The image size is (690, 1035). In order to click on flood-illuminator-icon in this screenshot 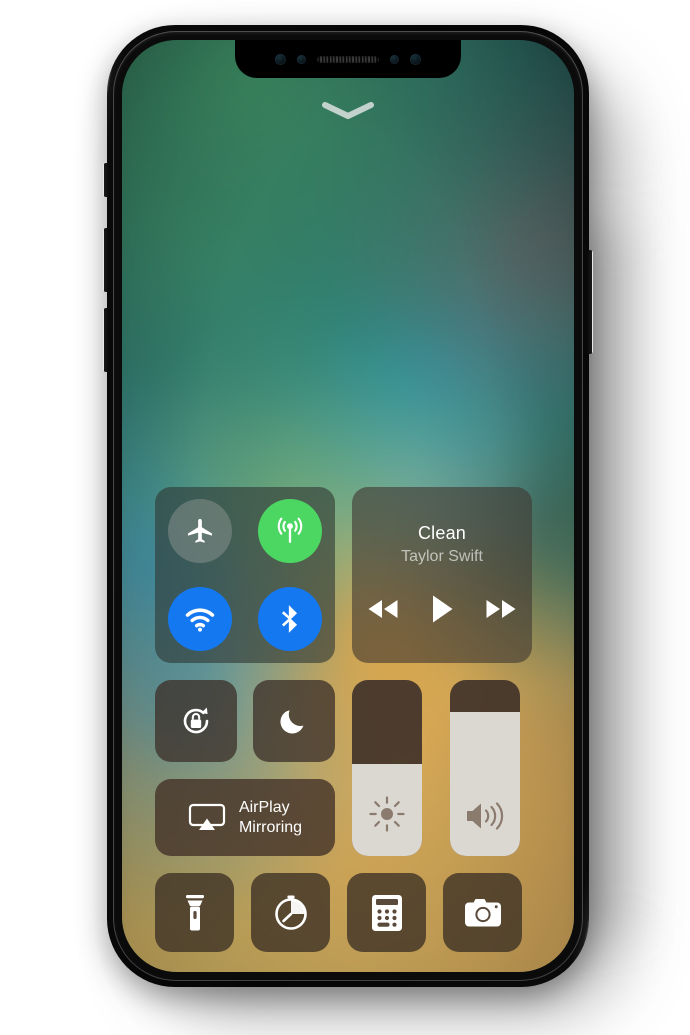, I will do `click(301, 59)`.